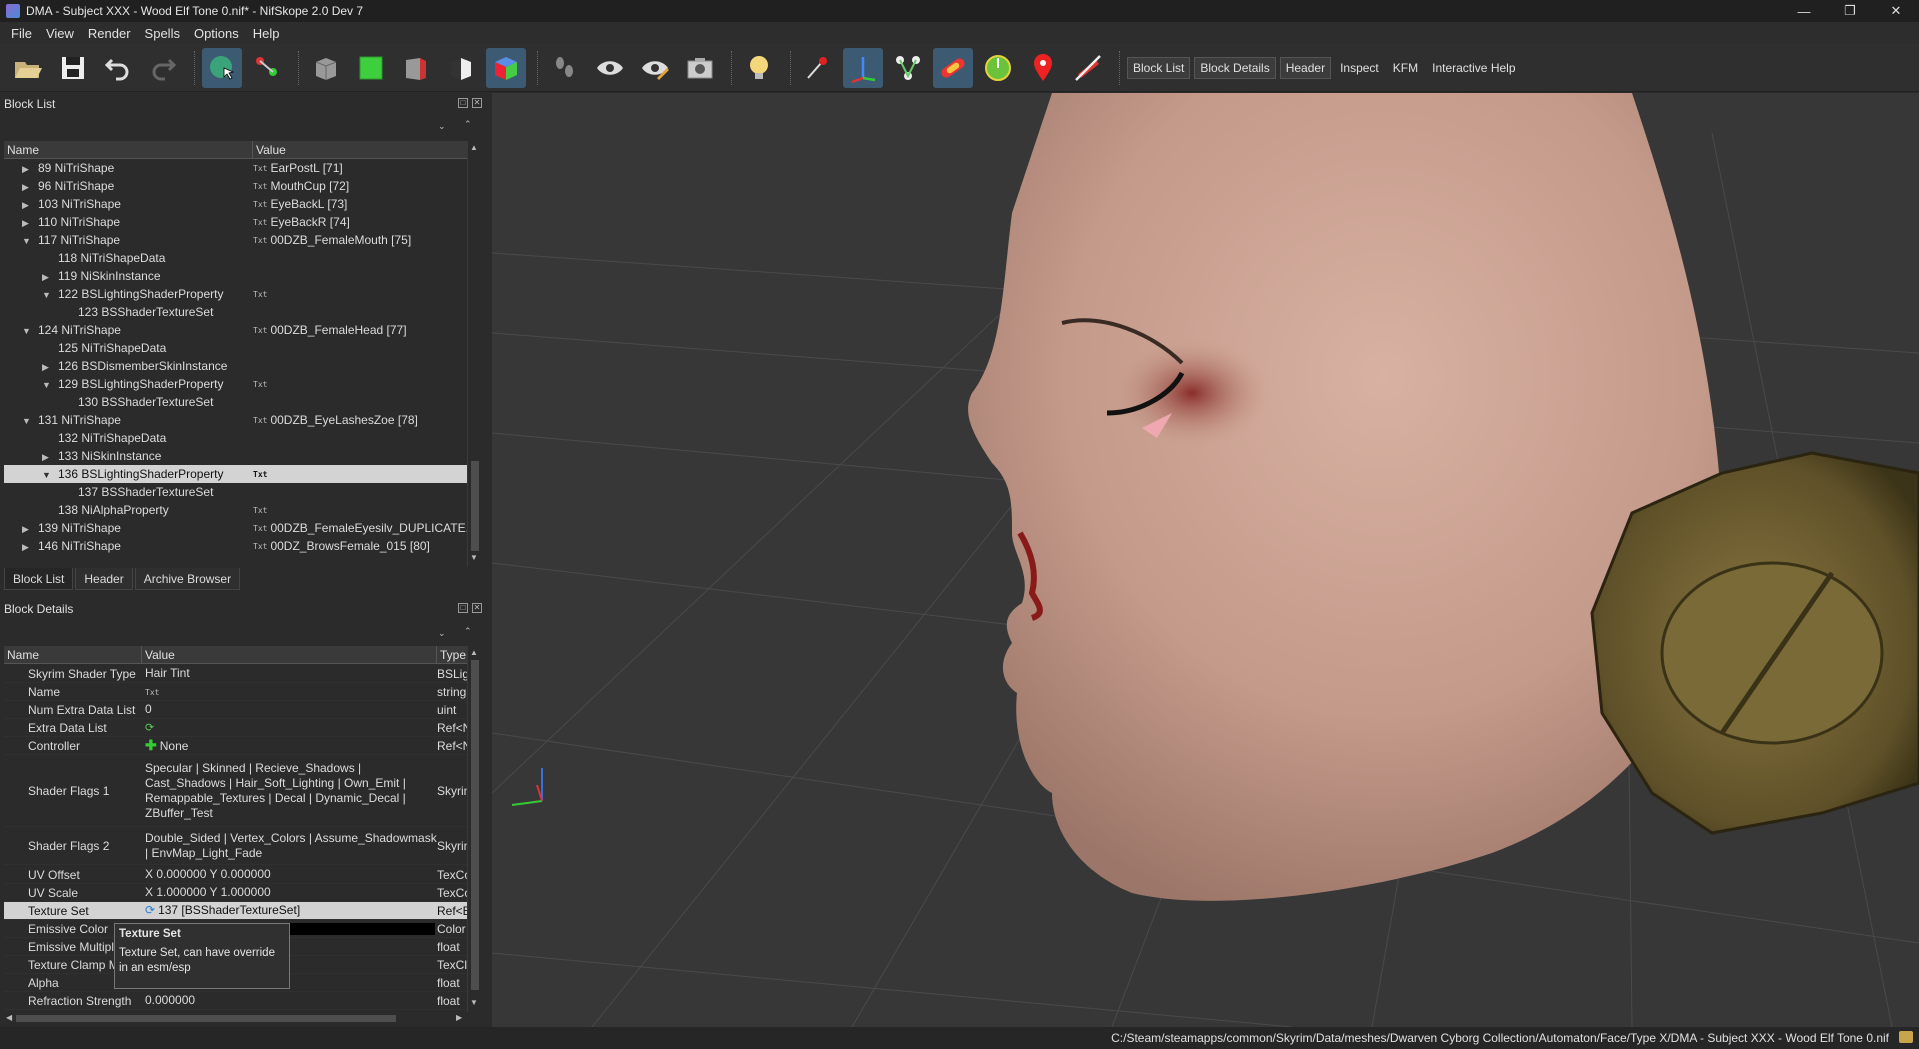  What do you see at coordinates (21, 33) in the screenshot?
I see `menu-file: File` at bounding box center [21, 33].